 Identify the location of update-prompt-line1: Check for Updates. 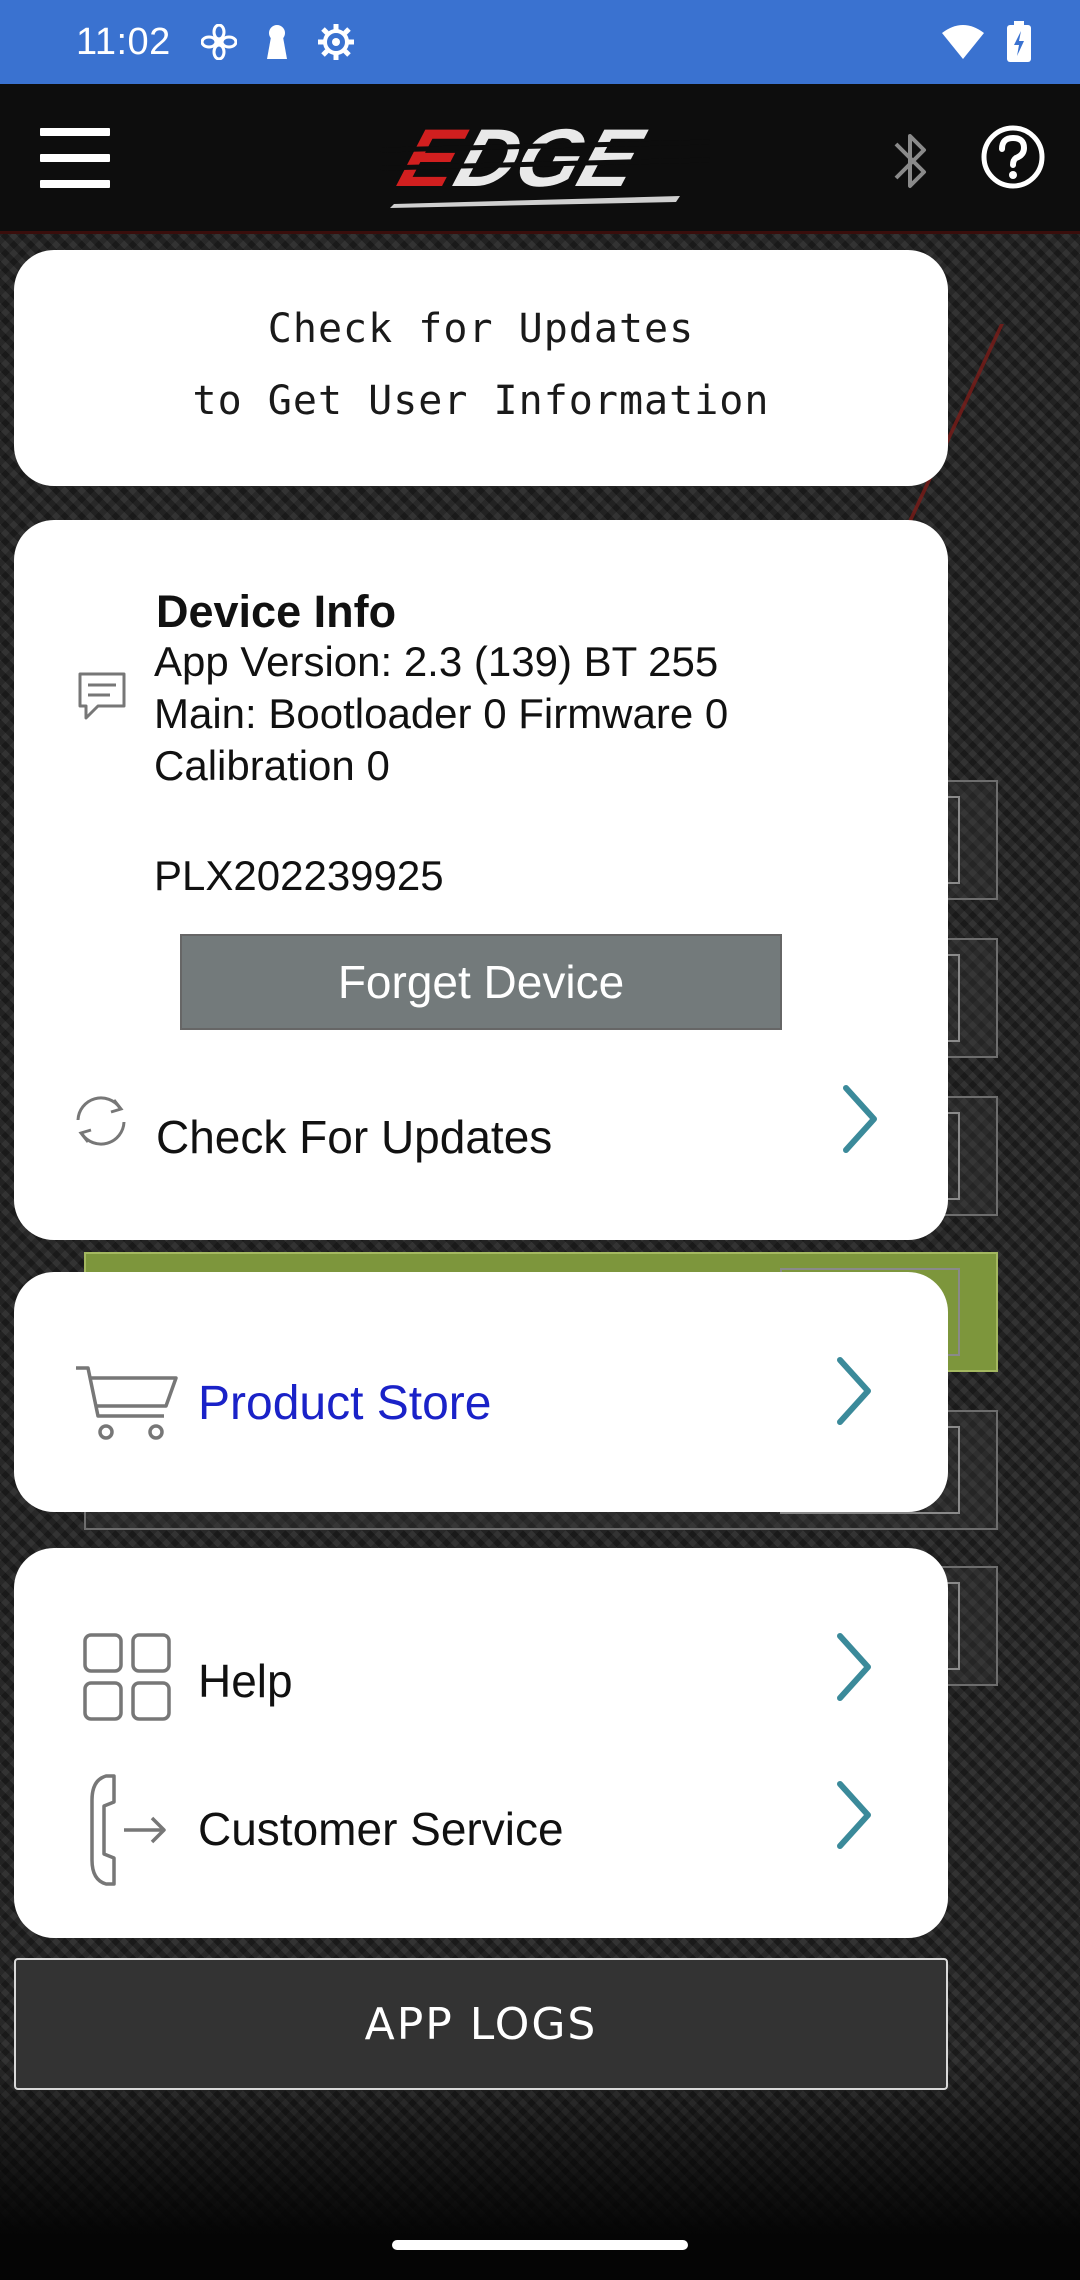
(481, 329).